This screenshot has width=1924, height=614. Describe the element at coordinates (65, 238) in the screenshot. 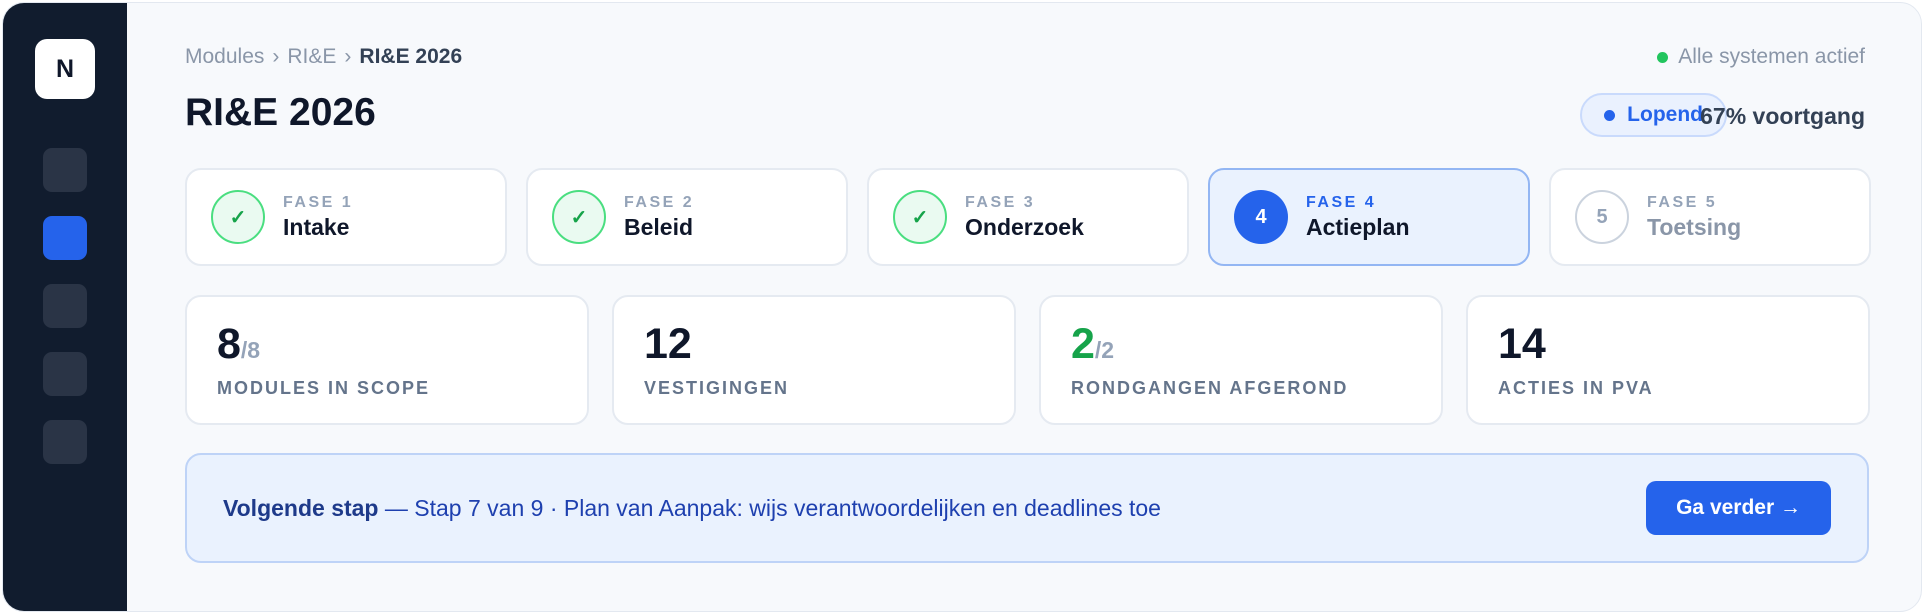

I see `sidebar-item-2-active` at that location.